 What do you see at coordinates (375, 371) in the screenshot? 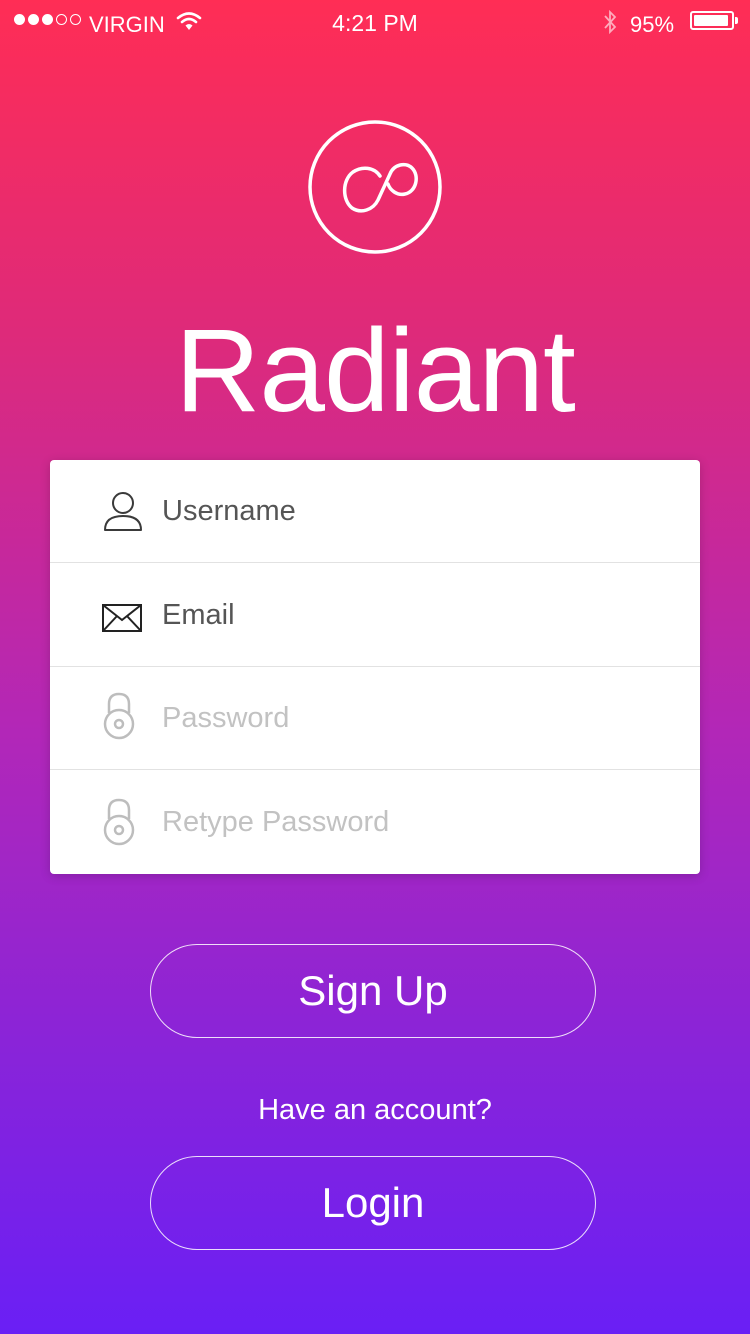
I see `app-title: Radiant` at bounding box center [375, 371].